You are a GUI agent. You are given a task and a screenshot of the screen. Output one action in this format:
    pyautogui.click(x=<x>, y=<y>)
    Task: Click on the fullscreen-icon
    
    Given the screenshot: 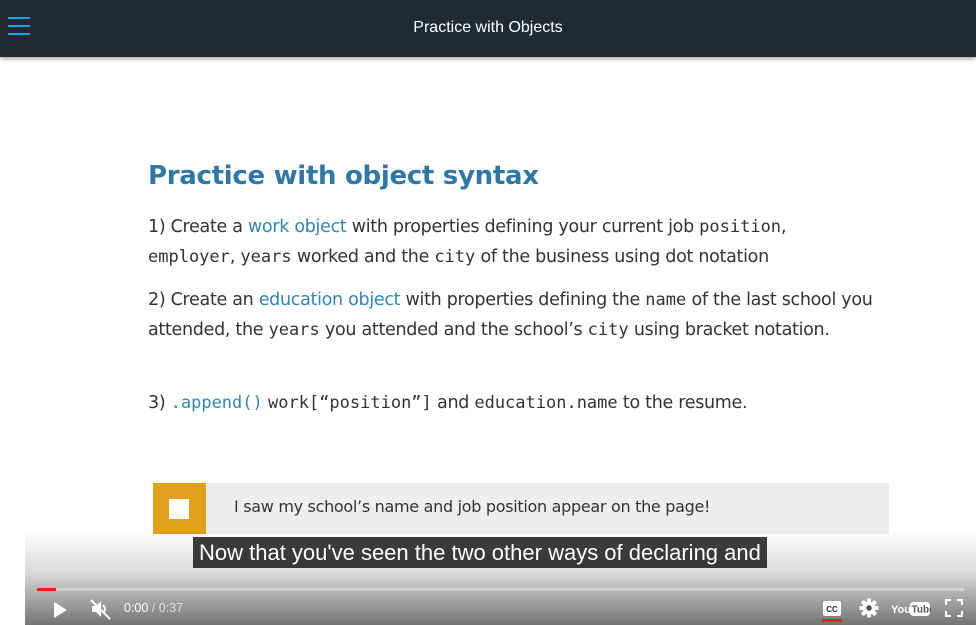 What is the action you would take?
    pyautogui.click(x=954, y=608)
    